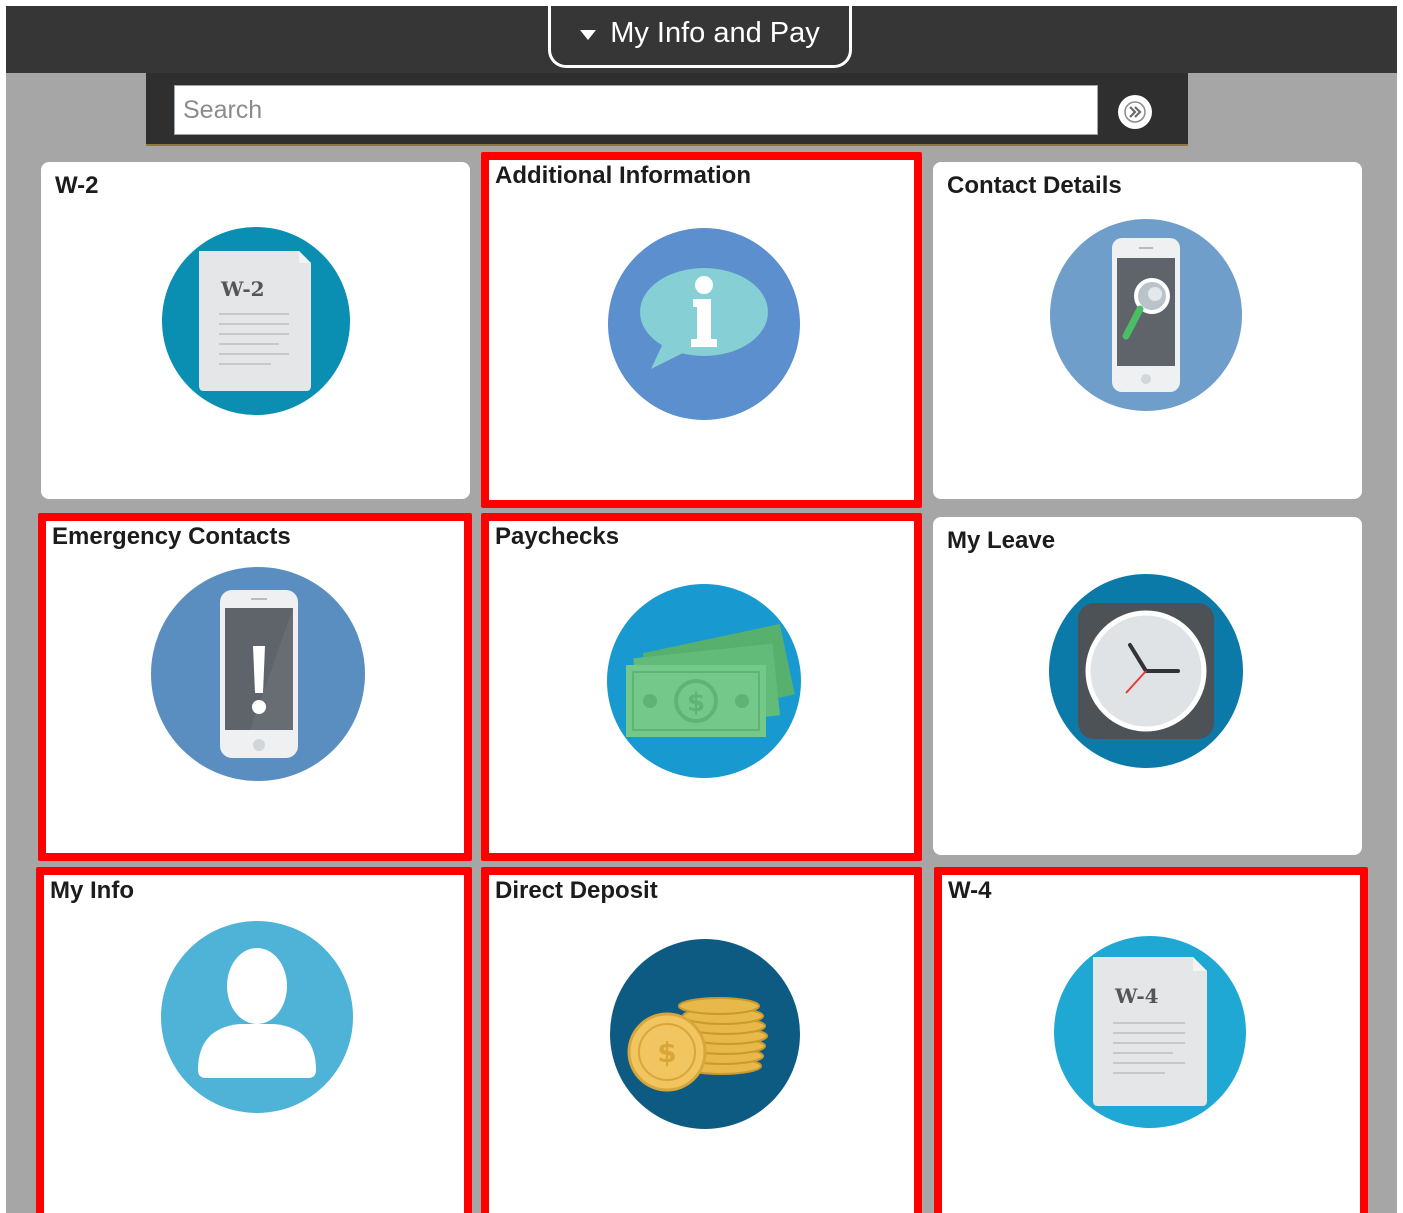  Describe the element at coordinates (1146, 671) in the screenshot. I see `clock-icon` at that location.